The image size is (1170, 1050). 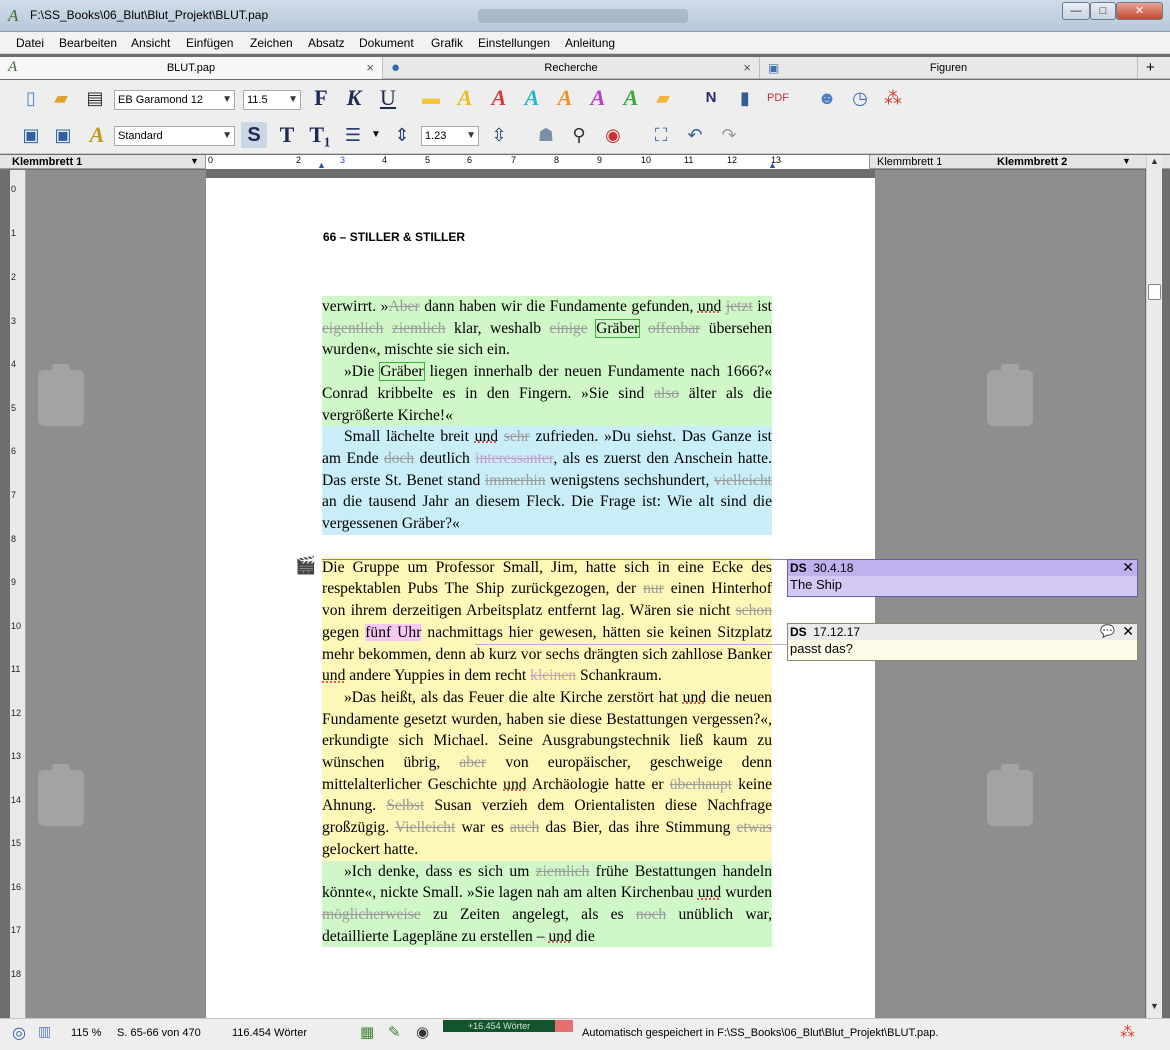 What do you see at coordinates (422, 1032) in the screenshot?
I see `eye-icon: ◉` at bounding box center [422, 1032].